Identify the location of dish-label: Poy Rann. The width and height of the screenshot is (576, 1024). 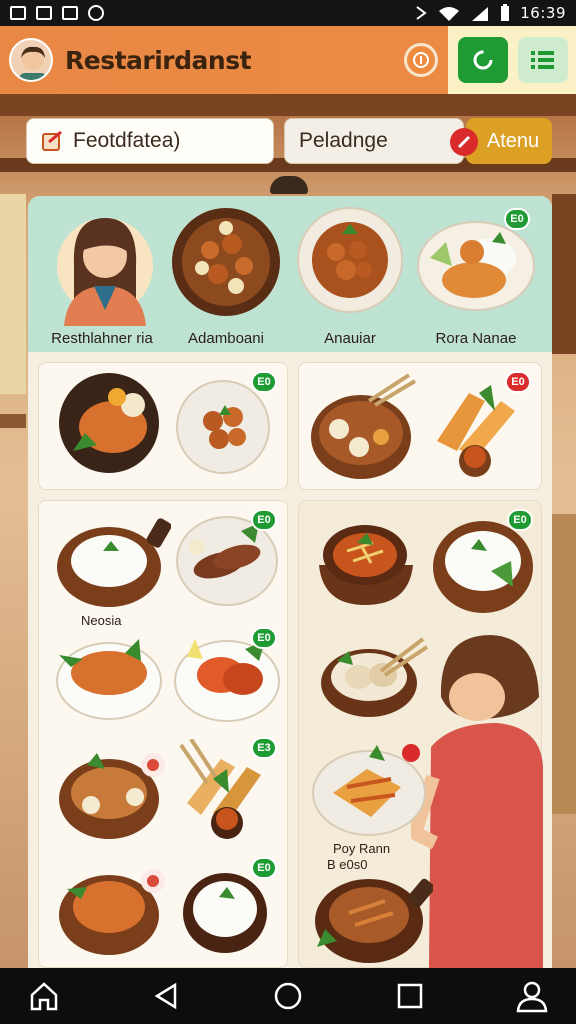
(362, 848).